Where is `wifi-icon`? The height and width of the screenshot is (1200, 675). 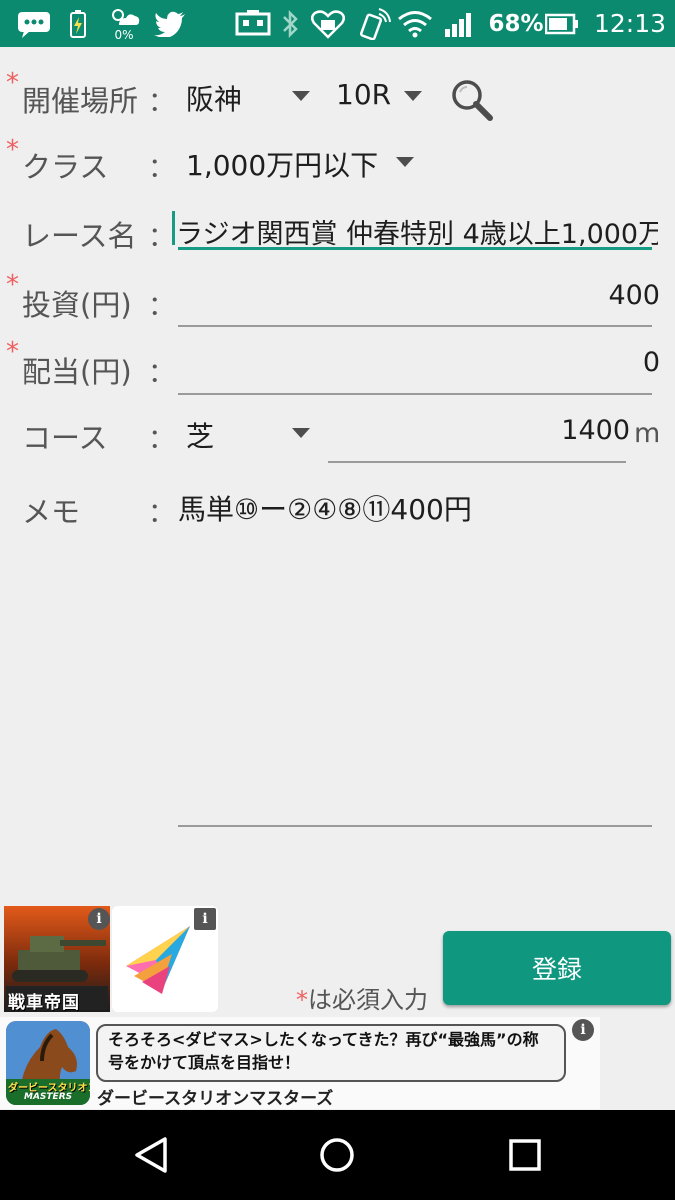 wifi-icon is located at coordinates (415, 23).